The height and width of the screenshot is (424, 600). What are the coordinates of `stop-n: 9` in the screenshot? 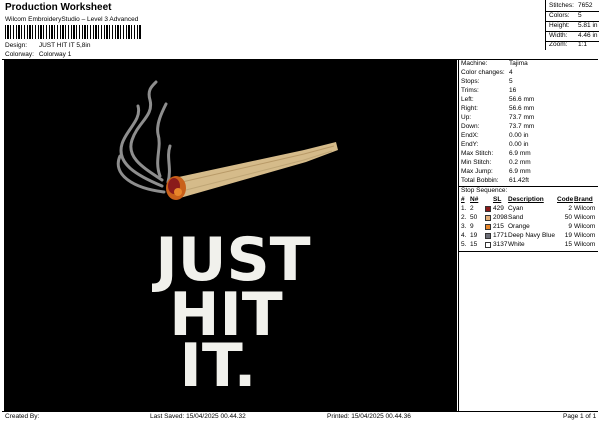 It's located at (472, 226).